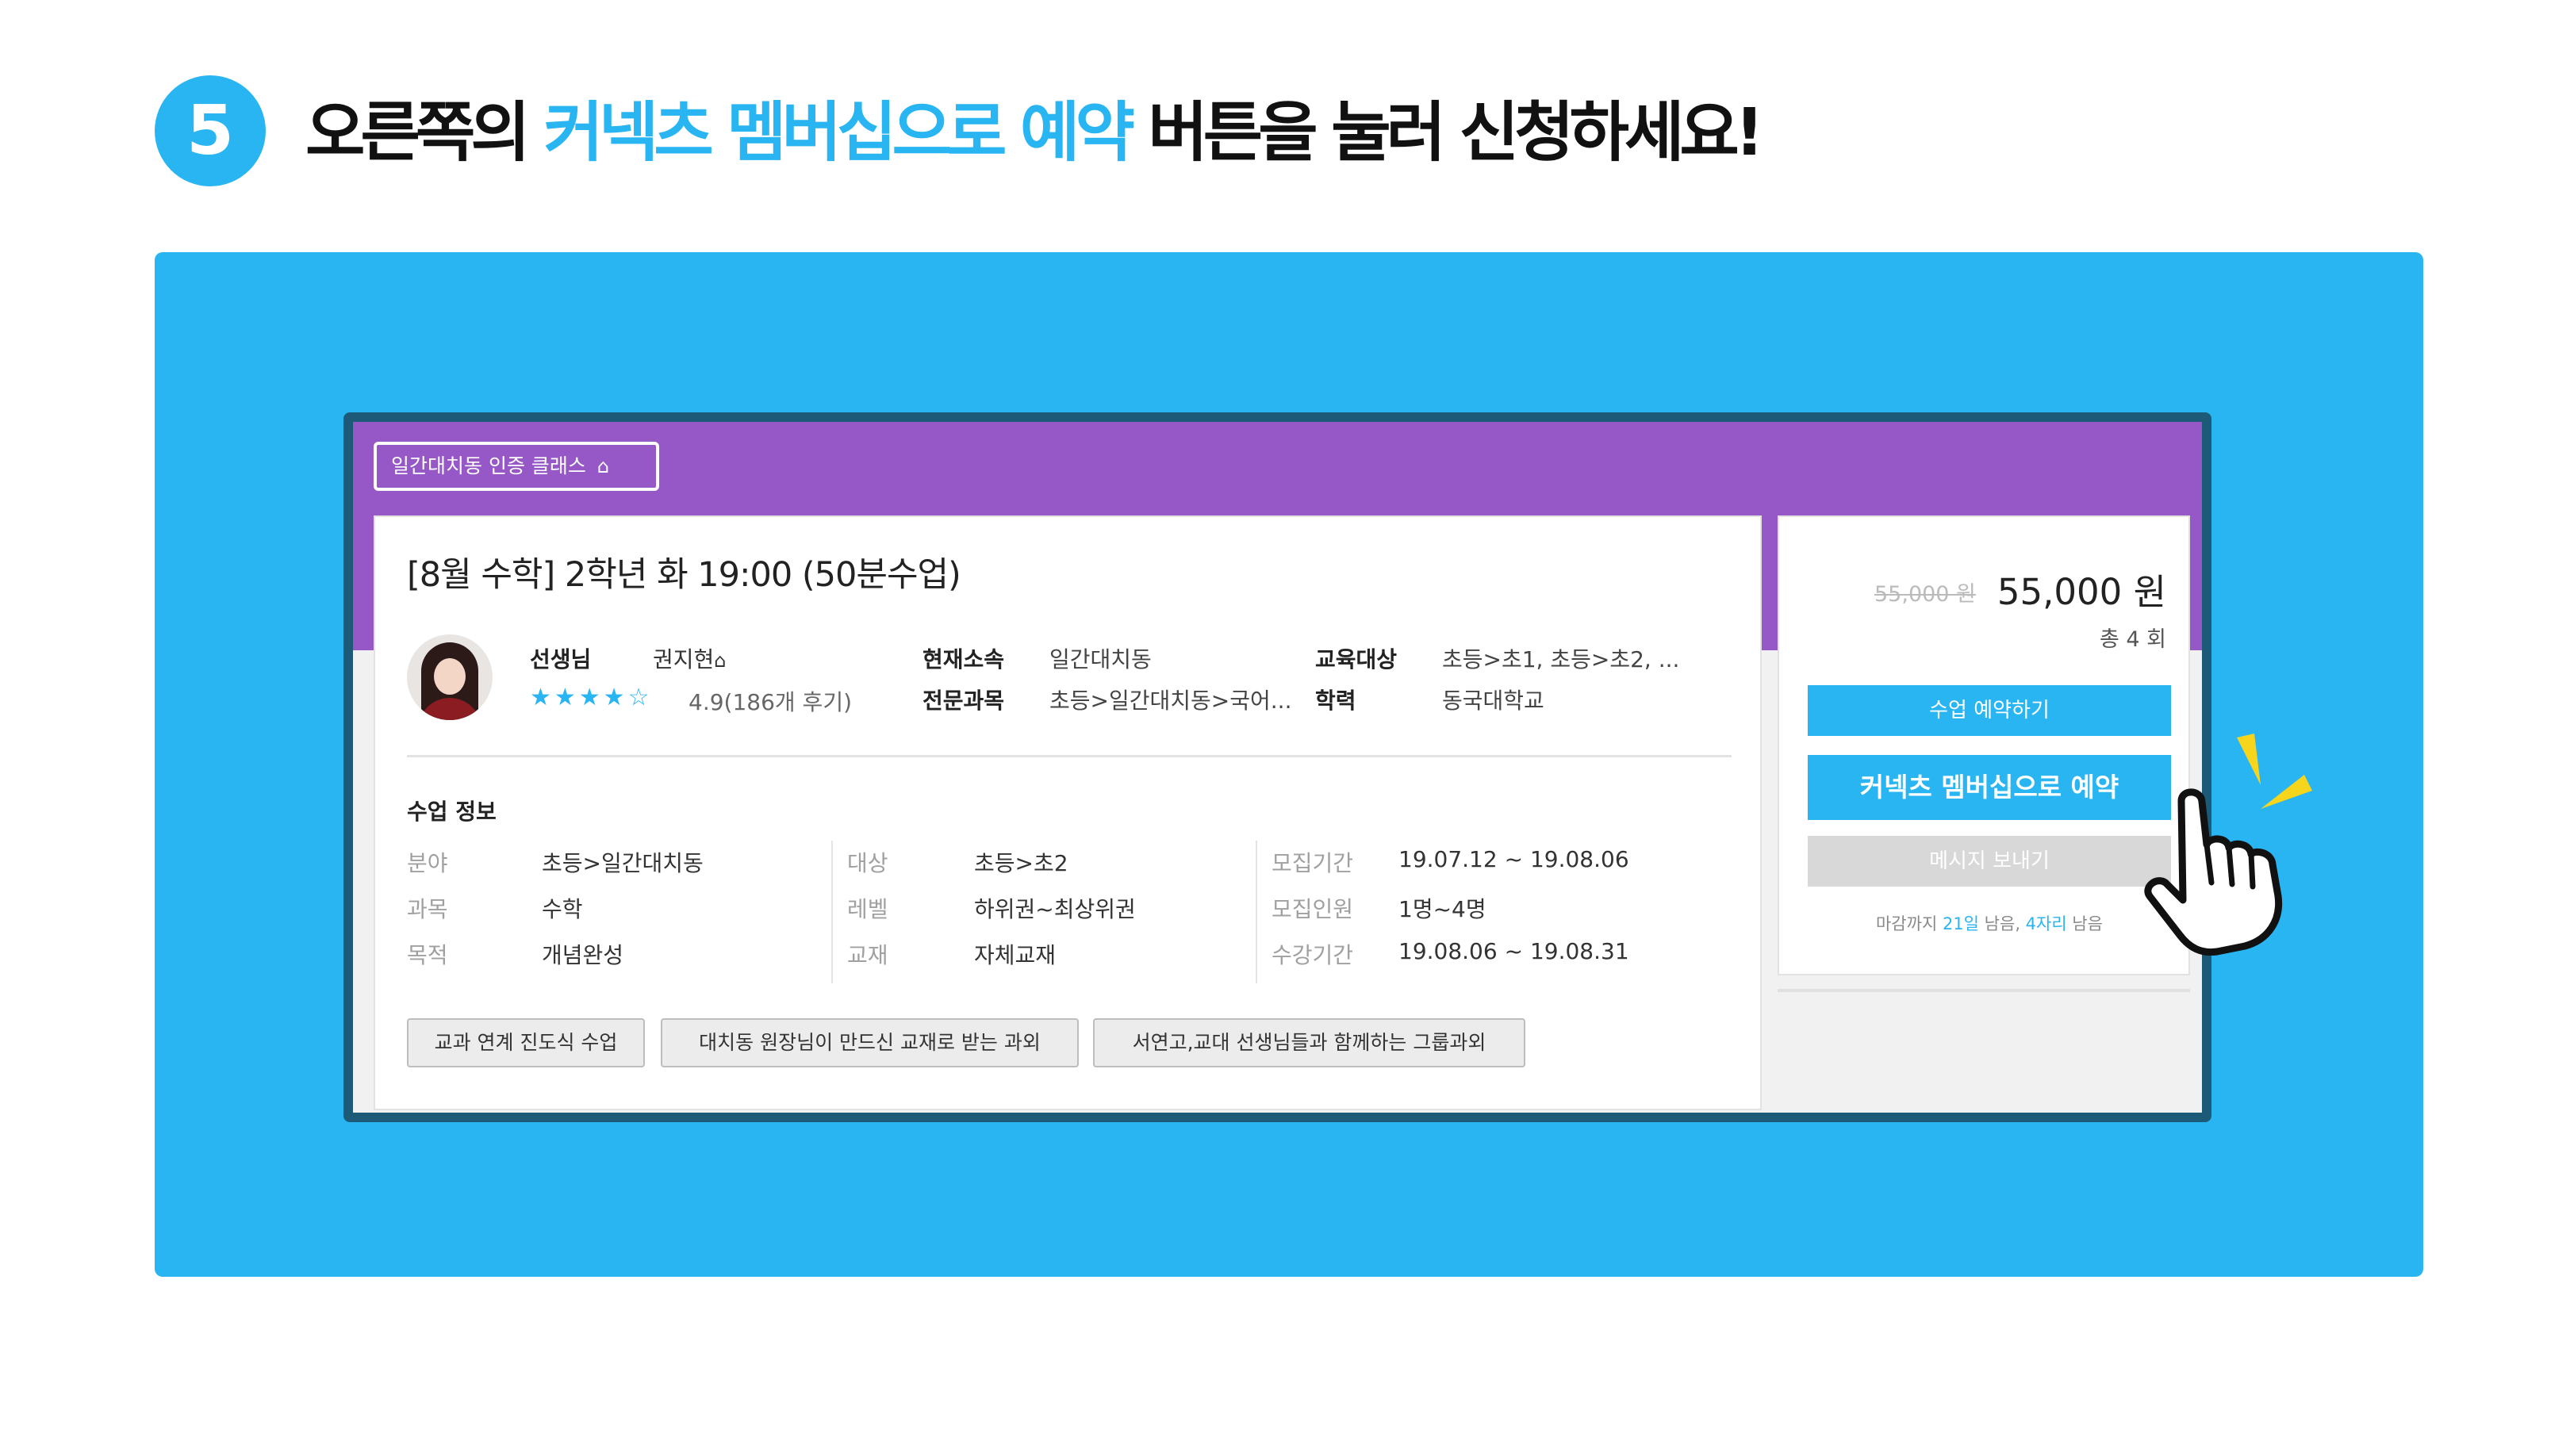 The height and width of the screenshot is (1456, 2570). What do you see at coordinates (591, 697) in the screenshot?
I see `rating-stars: ★★★★☆` at bounding box center [591, 697].